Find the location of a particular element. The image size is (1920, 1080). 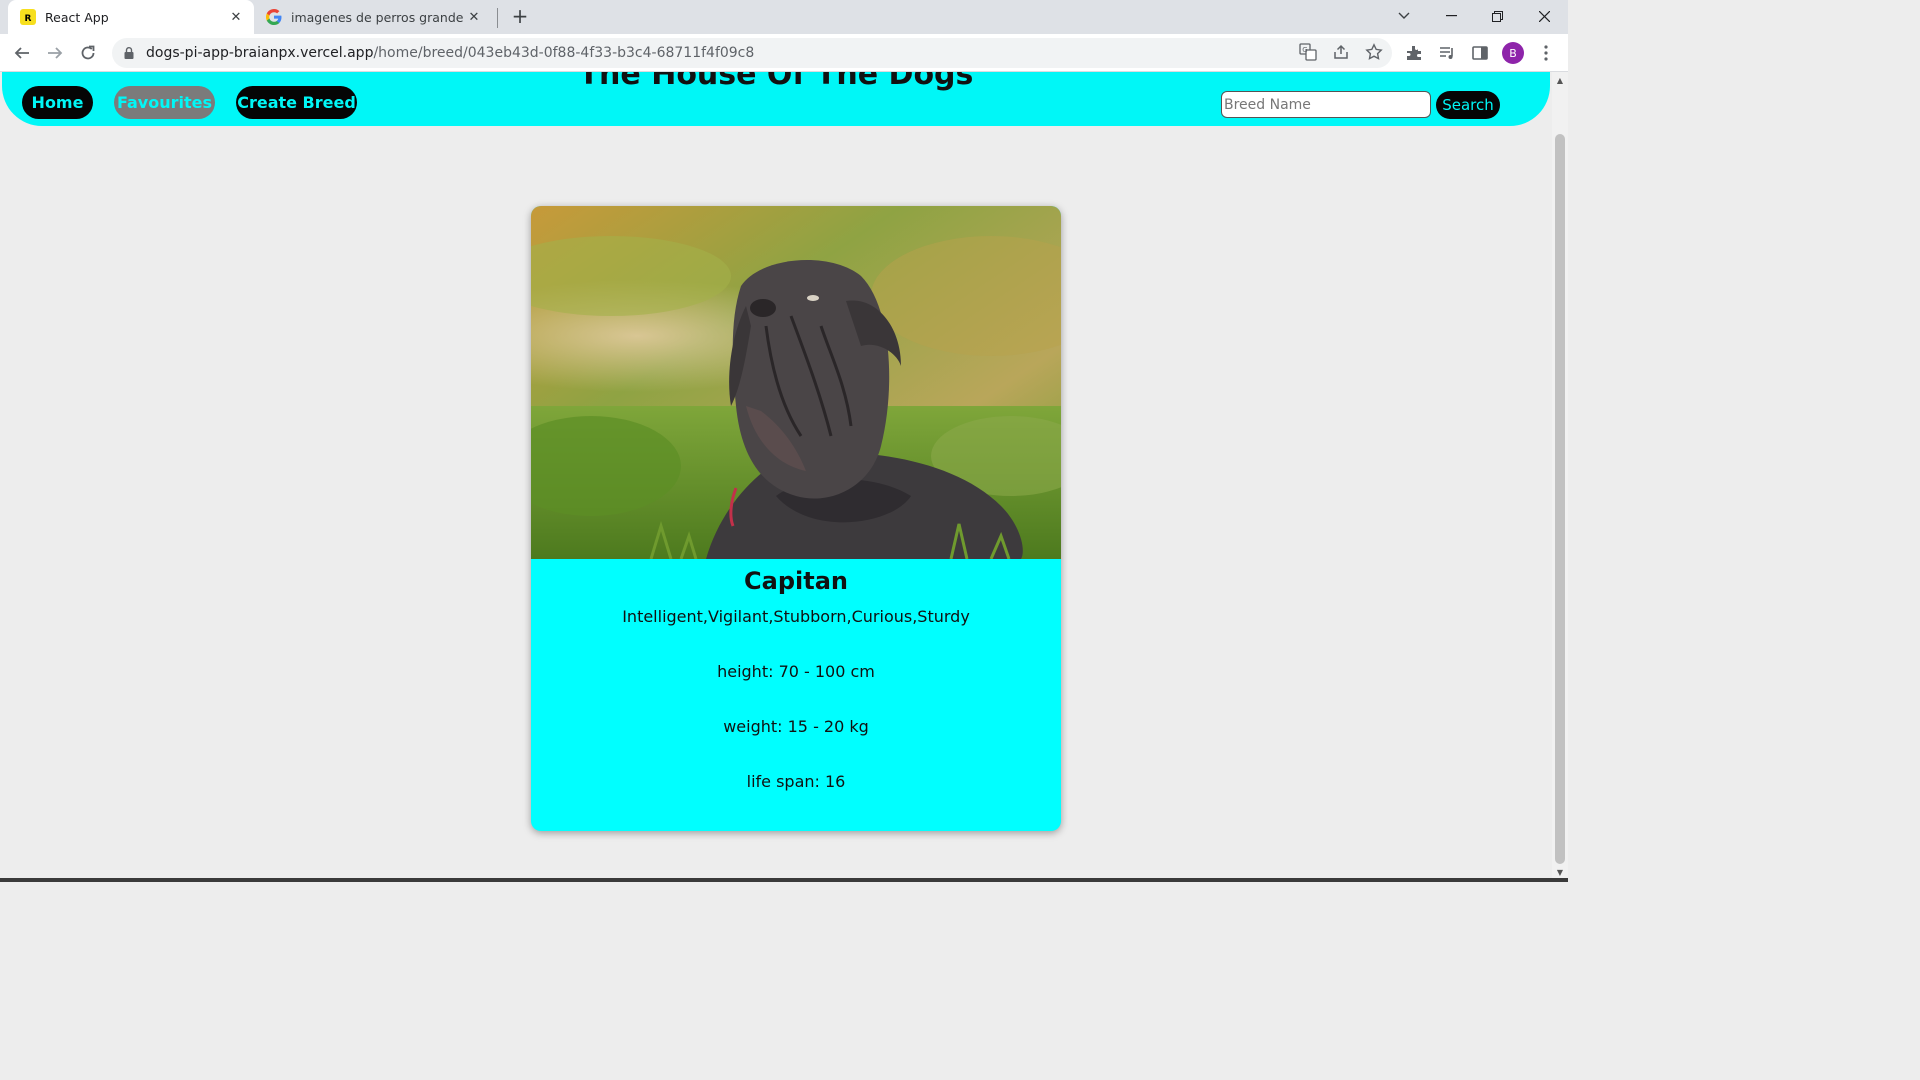

breed-name: Capitan is located at coordinates (796, 581).